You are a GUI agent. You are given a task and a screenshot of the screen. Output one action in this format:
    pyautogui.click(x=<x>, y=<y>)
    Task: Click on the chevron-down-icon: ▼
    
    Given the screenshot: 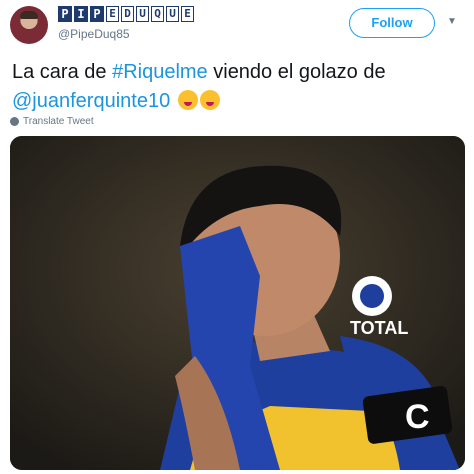 What is the action you would take?
    pyautogui.click(x=452, y=21)
    